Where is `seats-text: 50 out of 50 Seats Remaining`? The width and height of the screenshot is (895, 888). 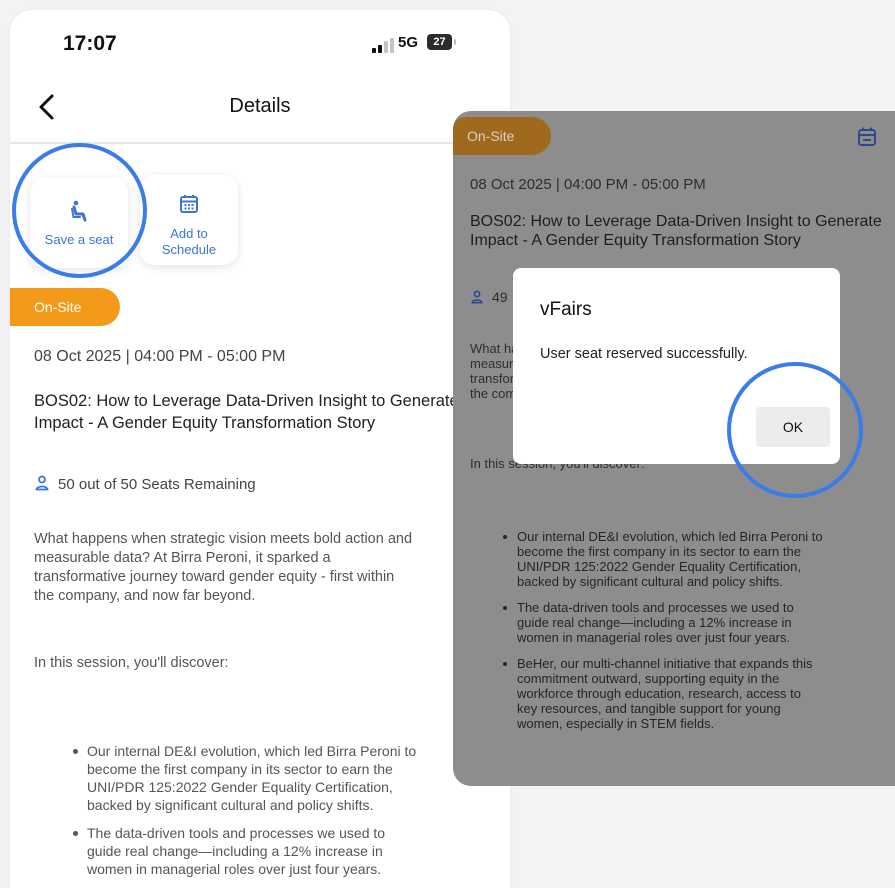
seats-text: 50 out of 50 Seats Remaining is located at coordinates (157, 484).